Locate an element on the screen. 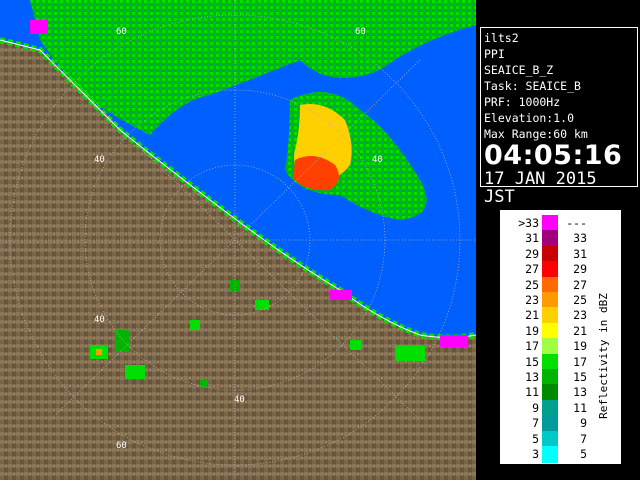 The width and height of the screenshot is (640, 480). station-name: ilts2 is located at coordinates (501, 38).